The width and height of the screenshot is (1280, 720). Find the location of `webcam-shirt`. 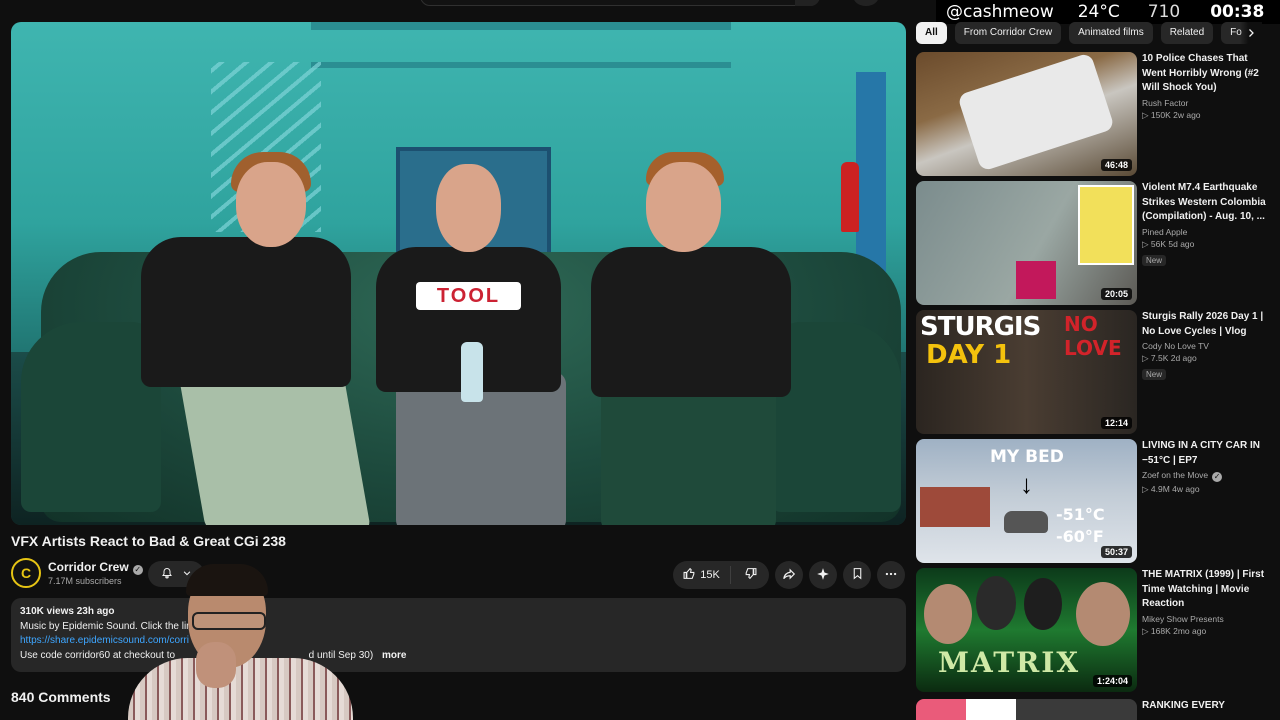

webcam-shirt is located at coordinates (240, 689).